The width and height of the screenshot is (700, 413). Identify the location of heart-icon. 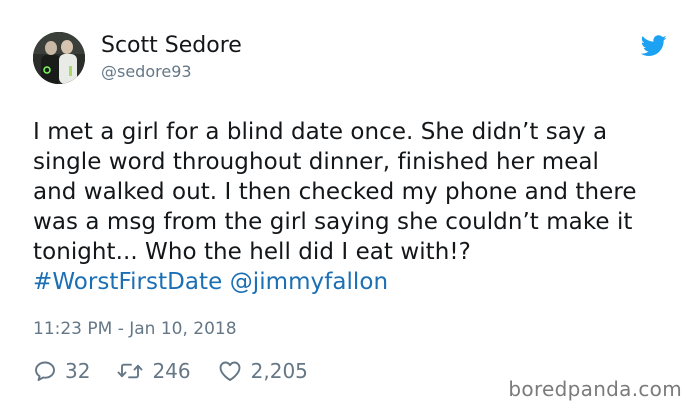
(230, 371).